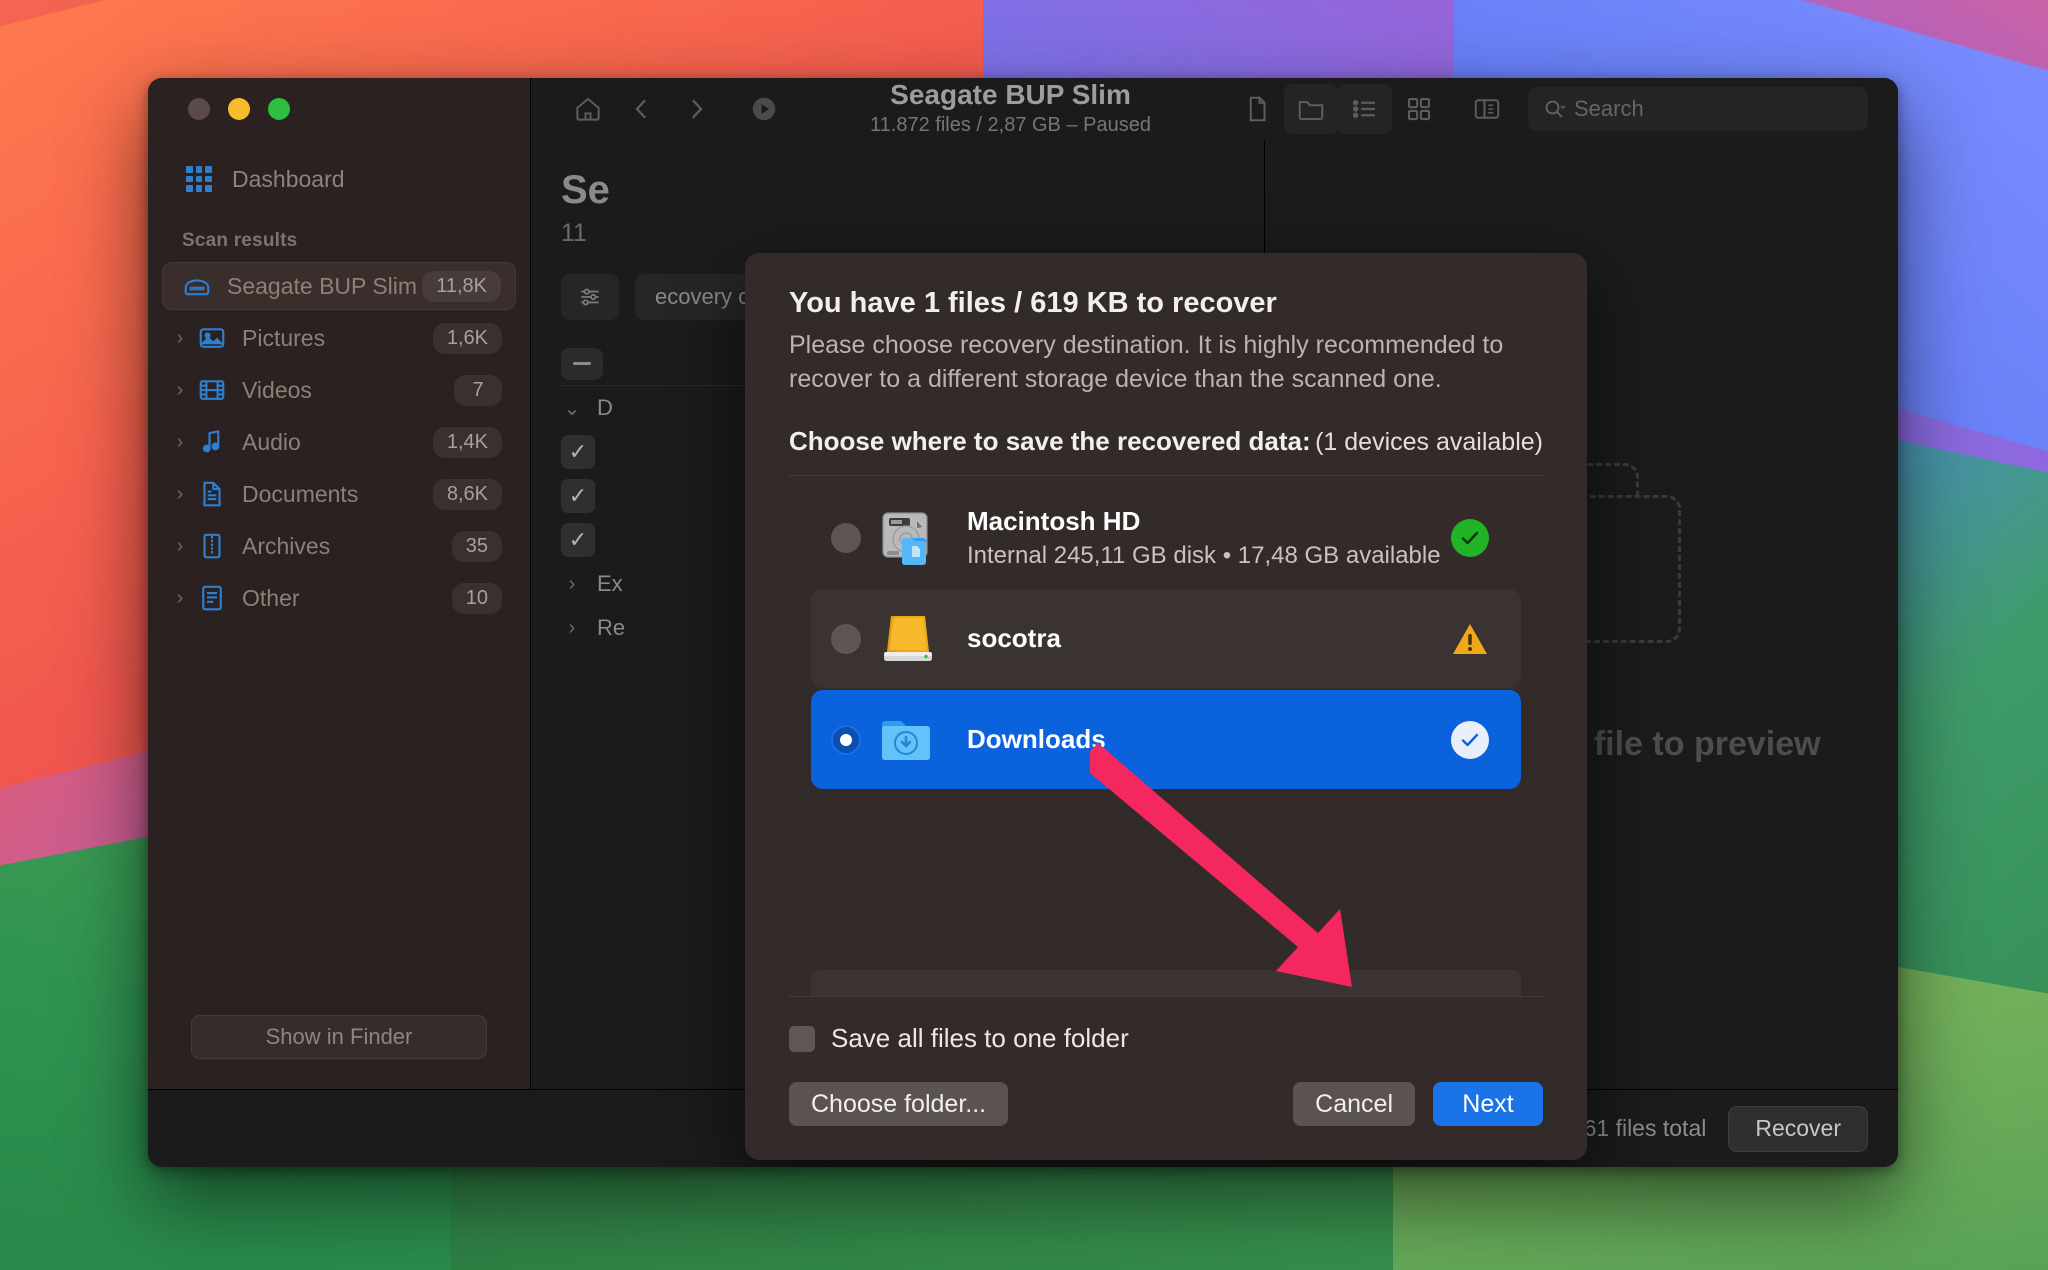 This screenshot has width=2048, height=1270. I want to click on dialog-title: You have 1 files / 619 KB to recover, so click(1033, 303).